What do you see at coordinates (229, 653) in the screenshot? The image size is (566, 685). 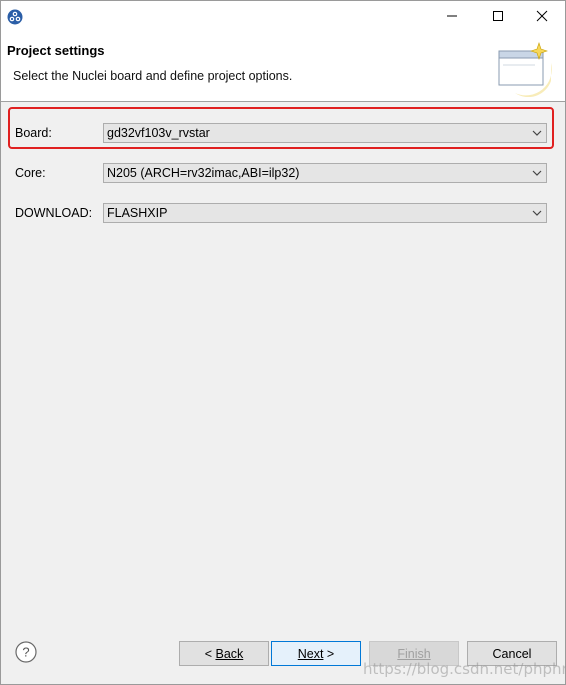 I see `back-button-label: Back` at bounding box center [229, 653].